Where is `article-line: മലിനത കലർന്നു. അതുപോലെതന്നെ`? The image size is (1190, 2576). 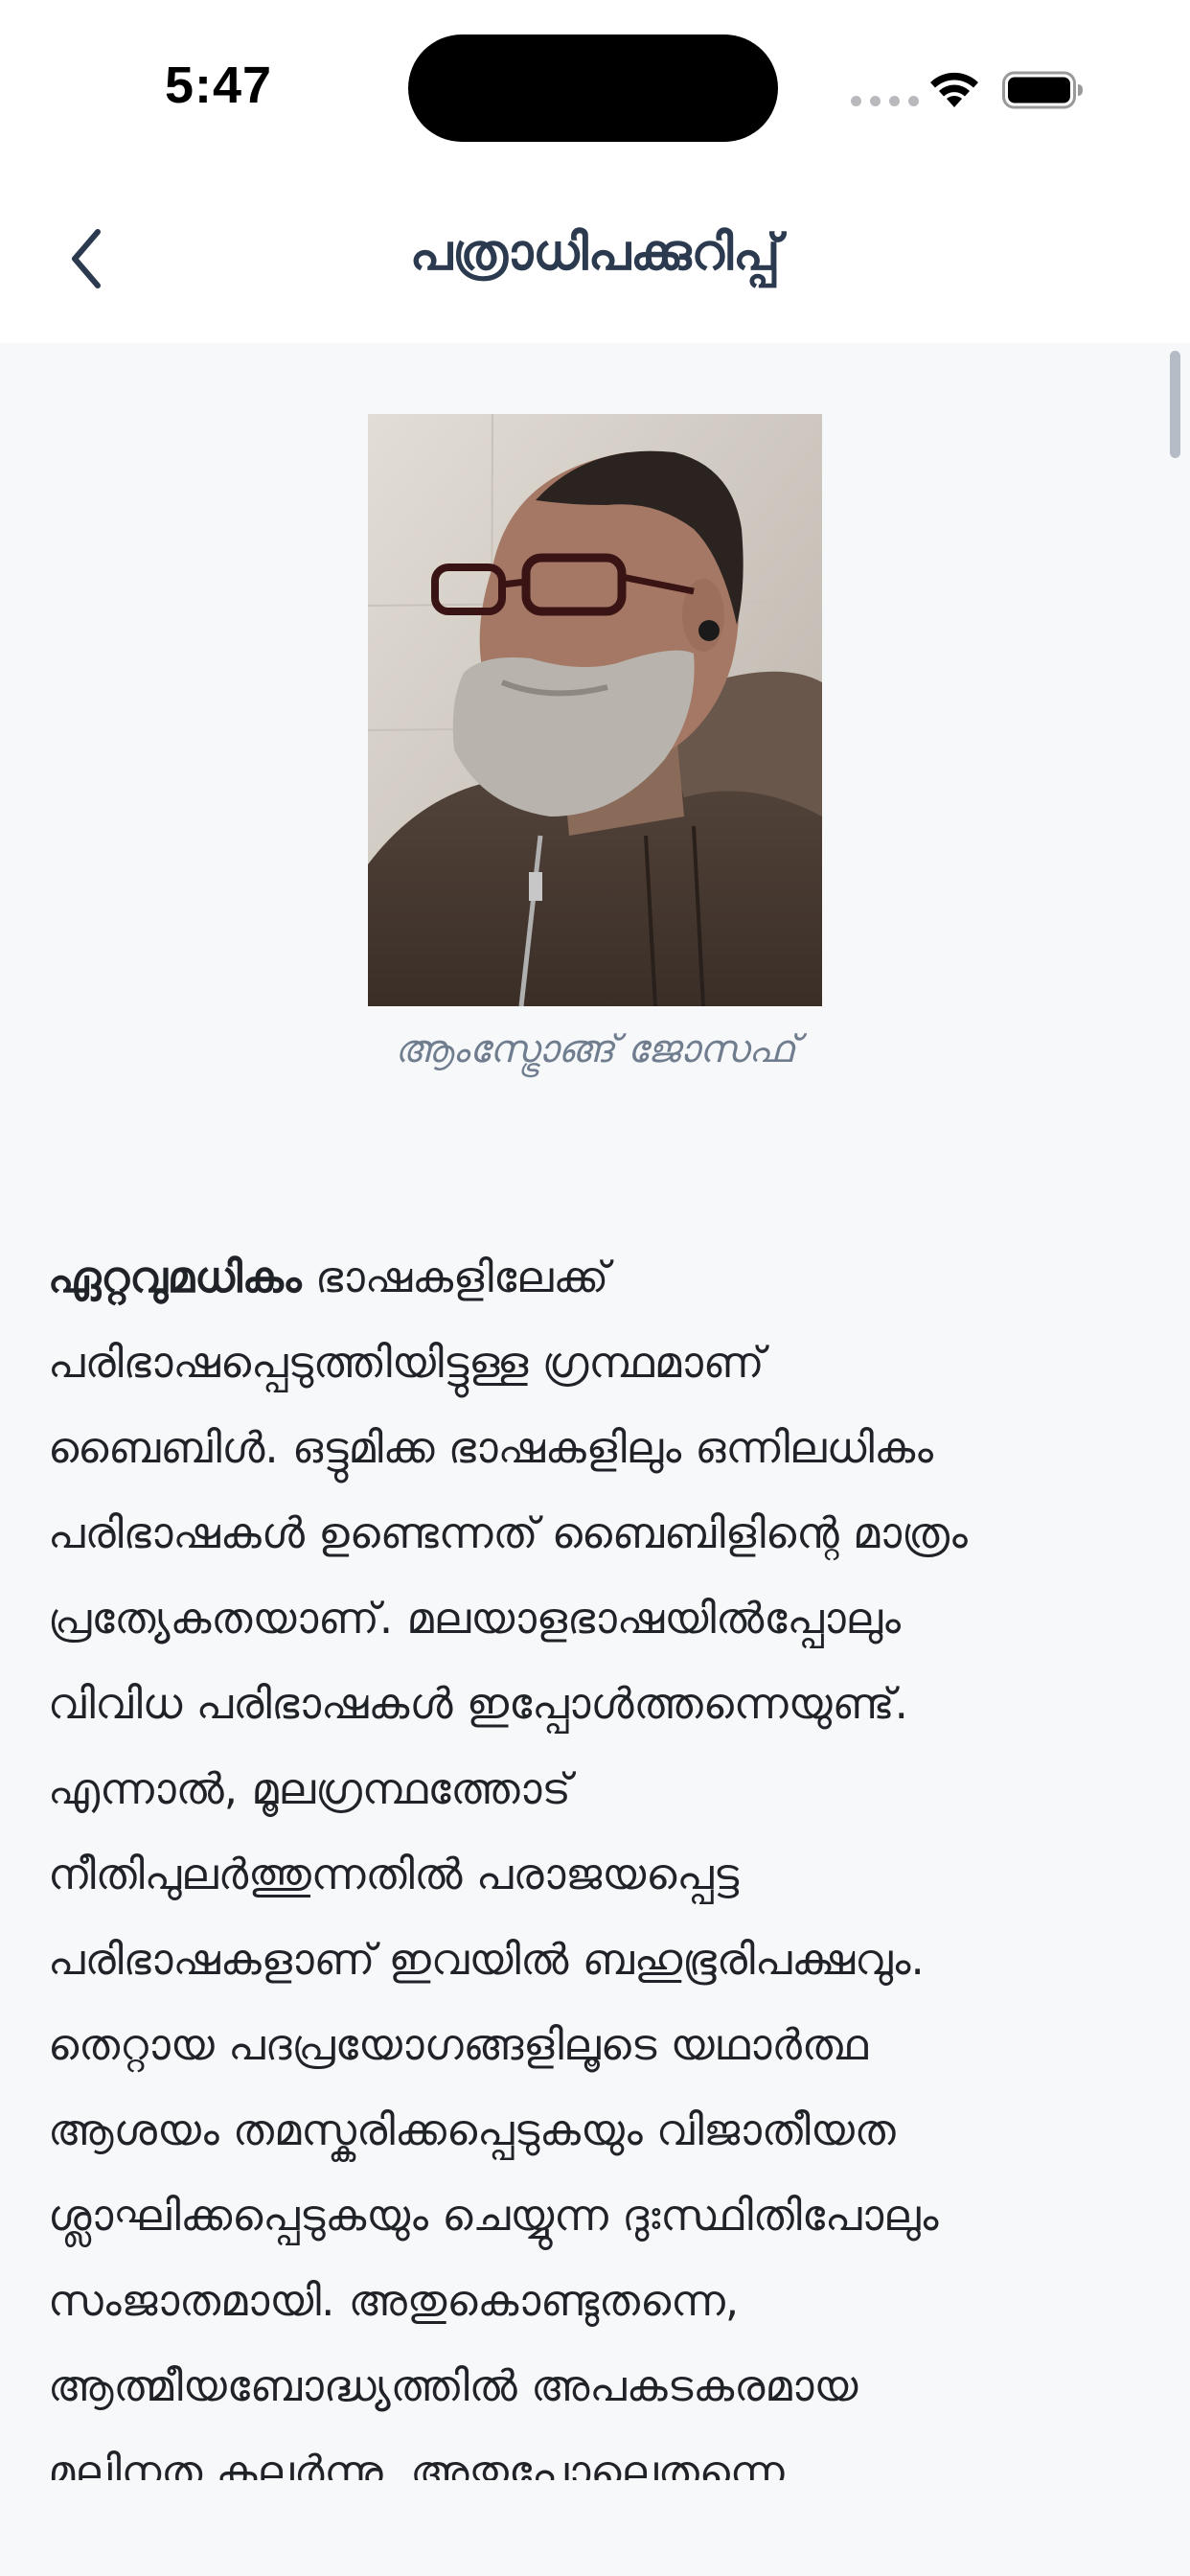
article-line: മലിനത കലർന്നു. അതുപോലെതന്നെ is located at coordinates (417, 2463).